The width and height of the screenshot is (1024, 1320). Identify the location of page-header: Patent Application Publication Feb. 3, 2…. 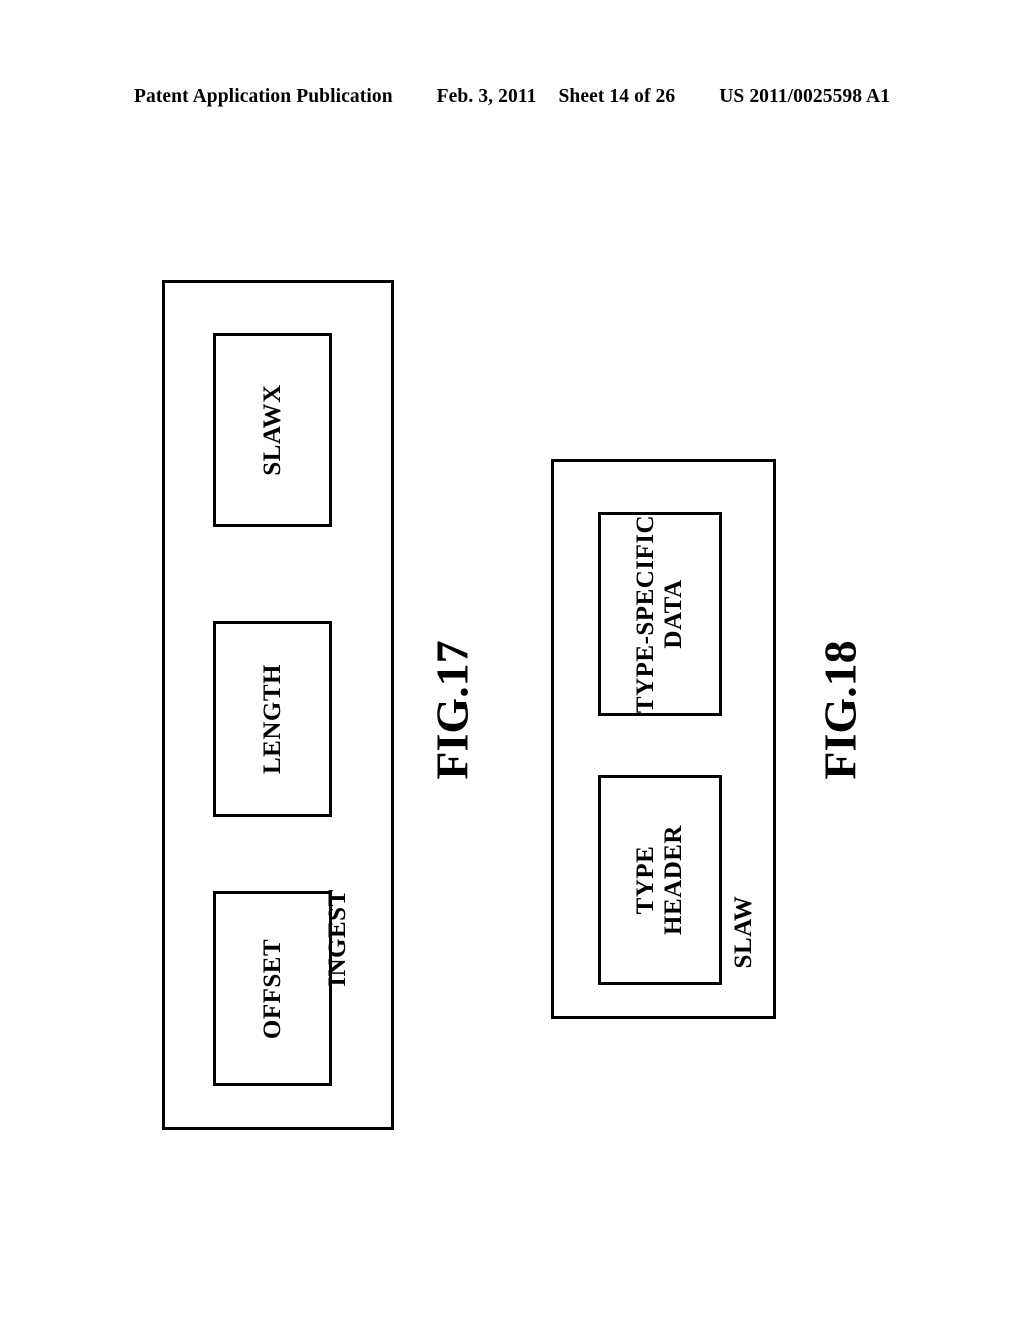
(512, 100).